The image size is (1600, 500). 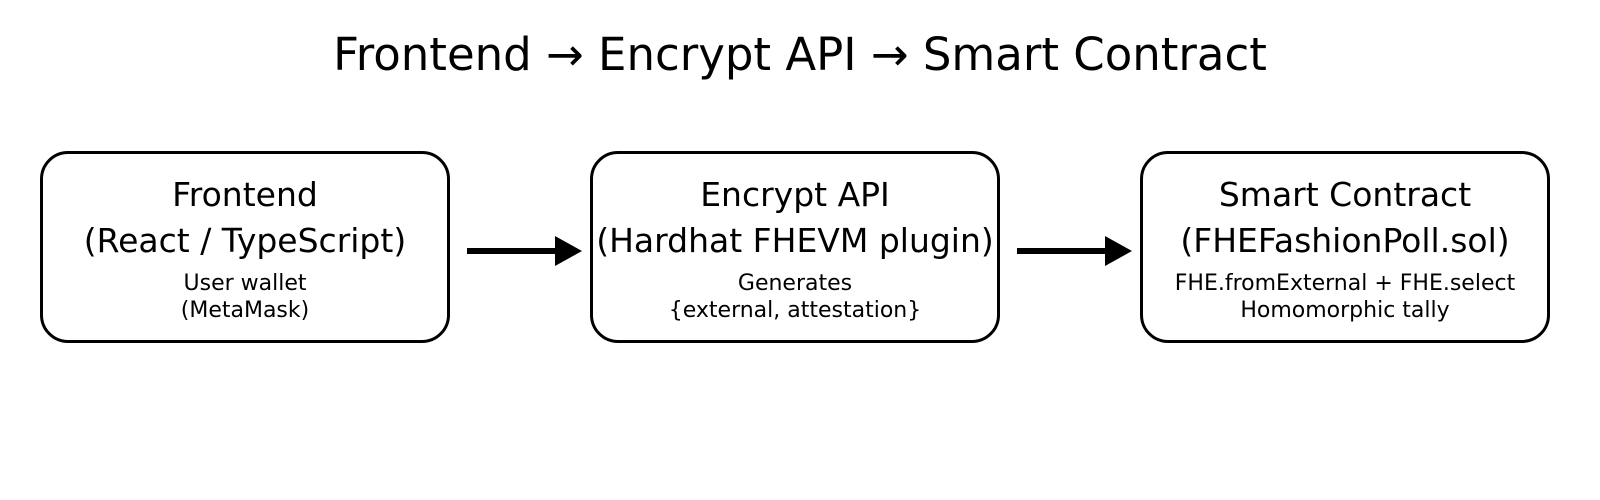 What do you see at coordinates (245, 240) in the screenshot?
I see `node-frontend-subtitle: (React / TypeScript)` at bounding box center [245, 240].